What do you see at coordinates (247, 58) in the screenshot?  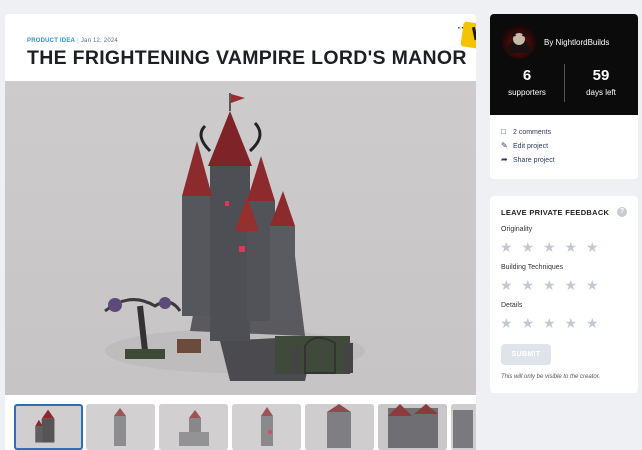 I see `project-title: THE FRIGHTENING VAMPIRE LORD'S MANOR` at bounding box center [247, 58].